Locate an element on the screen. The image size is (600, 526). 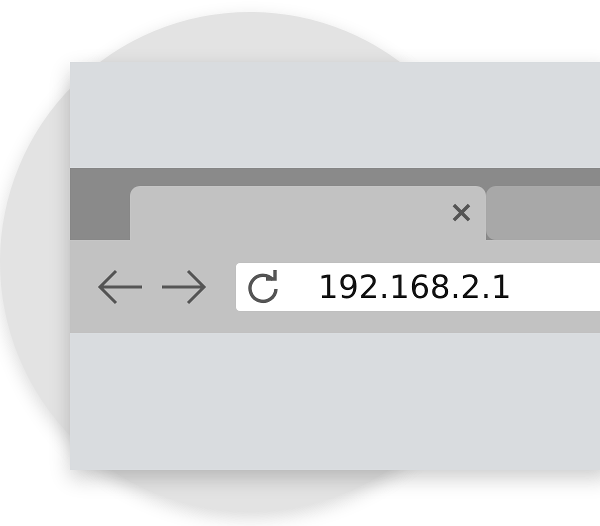
forward-icon is located at coordinates (184, 286).